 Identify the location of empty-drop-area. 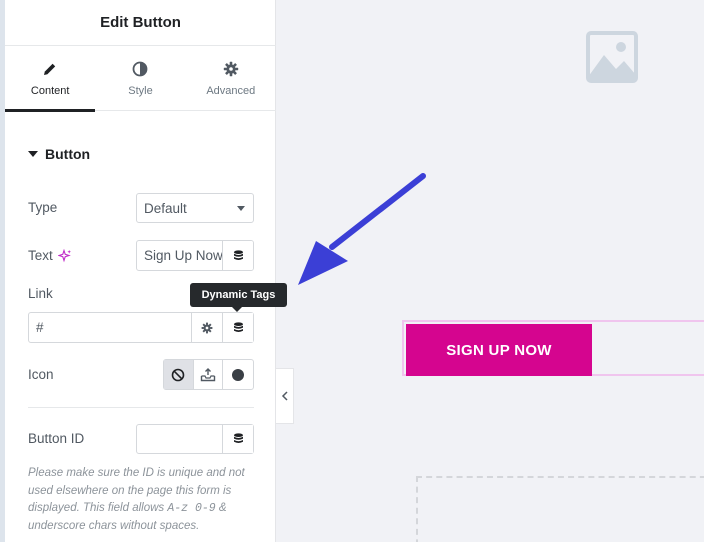
(560, 509).